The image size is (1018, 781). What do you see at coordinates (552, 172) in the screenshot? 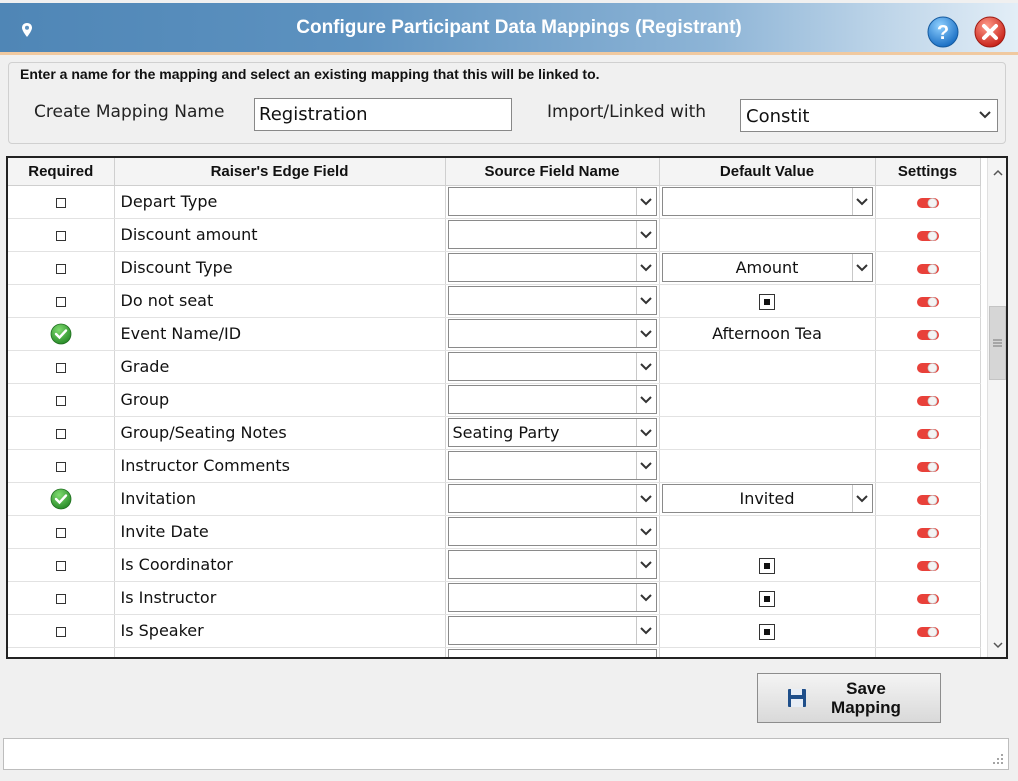
I see `col-source-header: Source Field Name` at bounding box center [552, 172].